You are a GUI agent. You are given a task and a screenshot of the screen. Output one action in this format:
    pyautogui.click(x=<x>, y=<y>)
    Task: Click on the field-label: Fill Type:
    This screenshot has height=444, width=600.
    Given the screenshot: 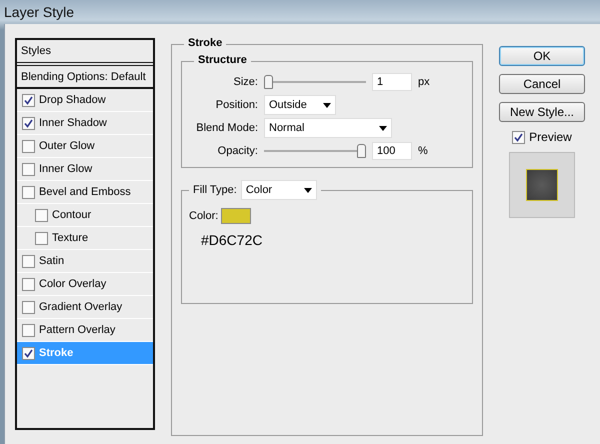 What is the action you would take?
    pyautogui.click(x=215, y=190)
    